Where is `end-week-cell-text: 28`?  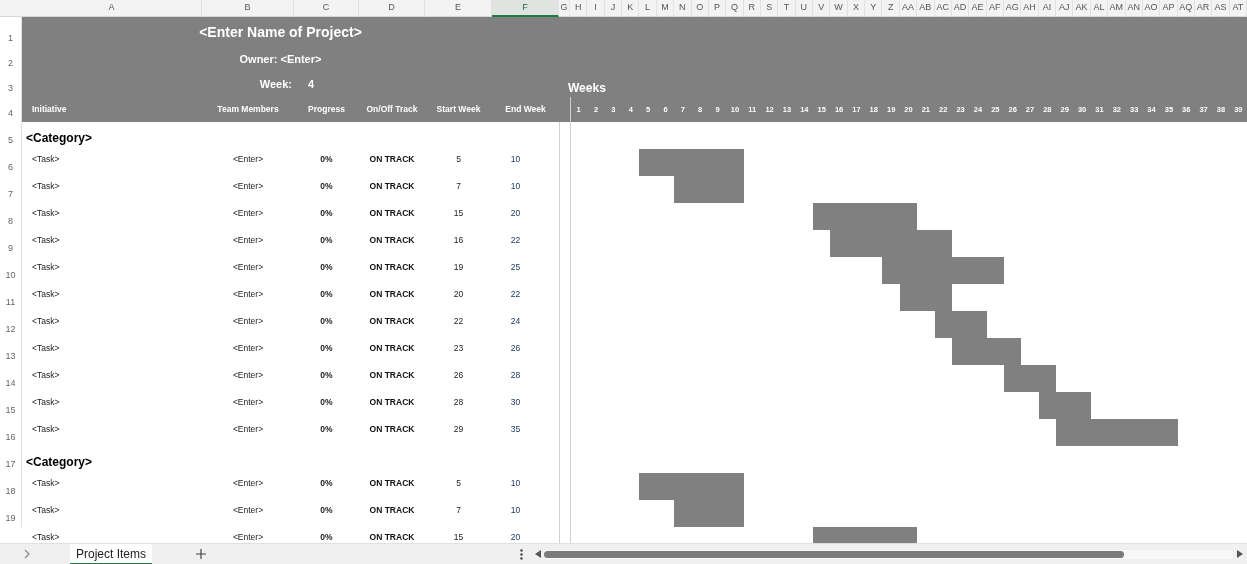 end-week-cell-text: 28 is located at coordinates (515, 375).